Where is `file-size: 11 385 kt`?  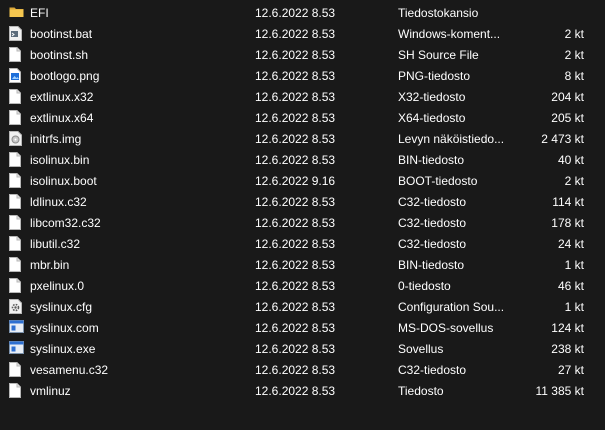 file-size: 11 385 kt is located at coordinates (559, 391).